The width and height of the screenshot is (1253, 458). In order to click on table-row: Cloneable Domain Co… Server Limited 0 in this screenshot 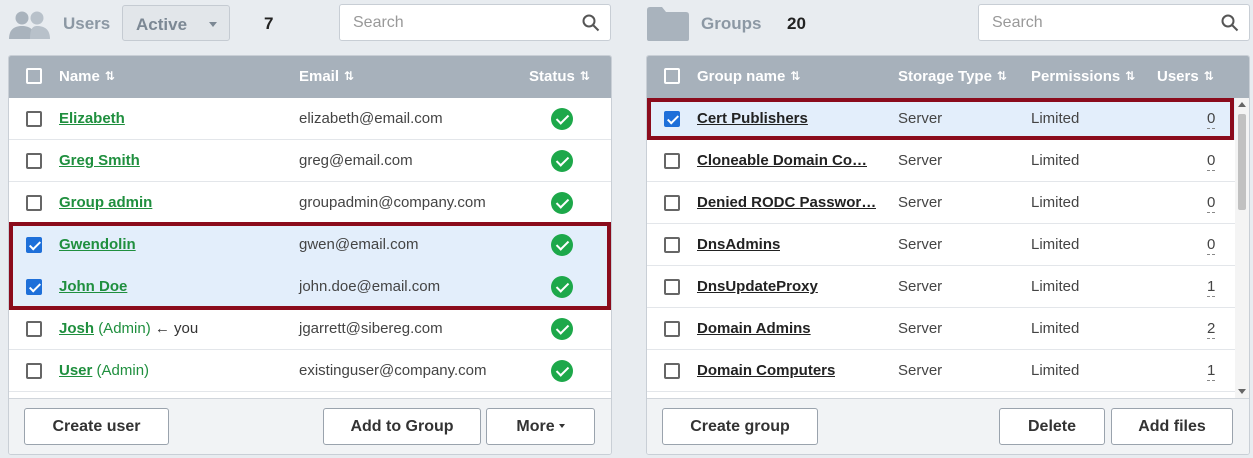, I will do `click(941, 161)`.